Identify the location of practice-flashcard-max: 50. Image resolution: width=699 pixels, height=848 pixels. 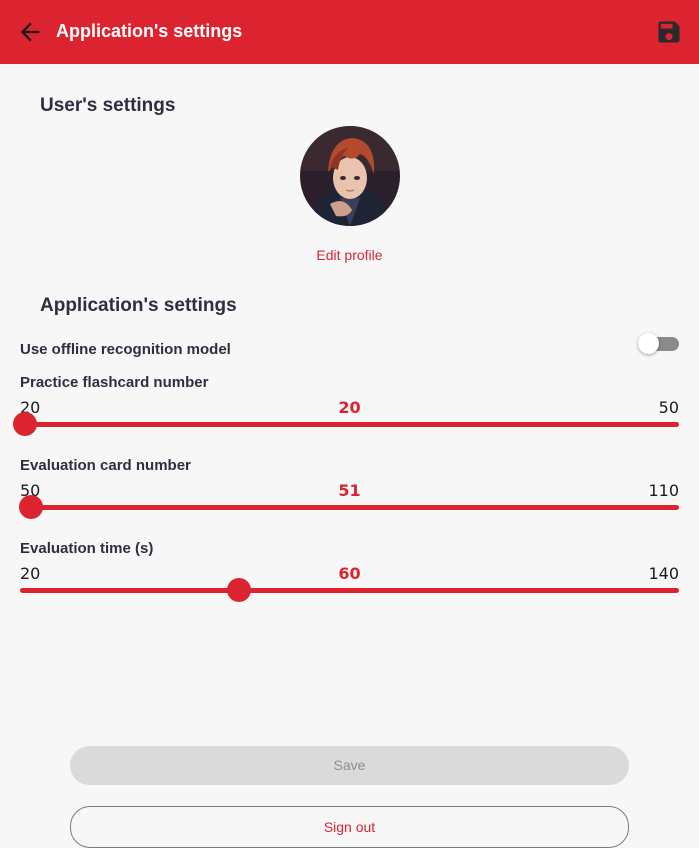
(668, 407).